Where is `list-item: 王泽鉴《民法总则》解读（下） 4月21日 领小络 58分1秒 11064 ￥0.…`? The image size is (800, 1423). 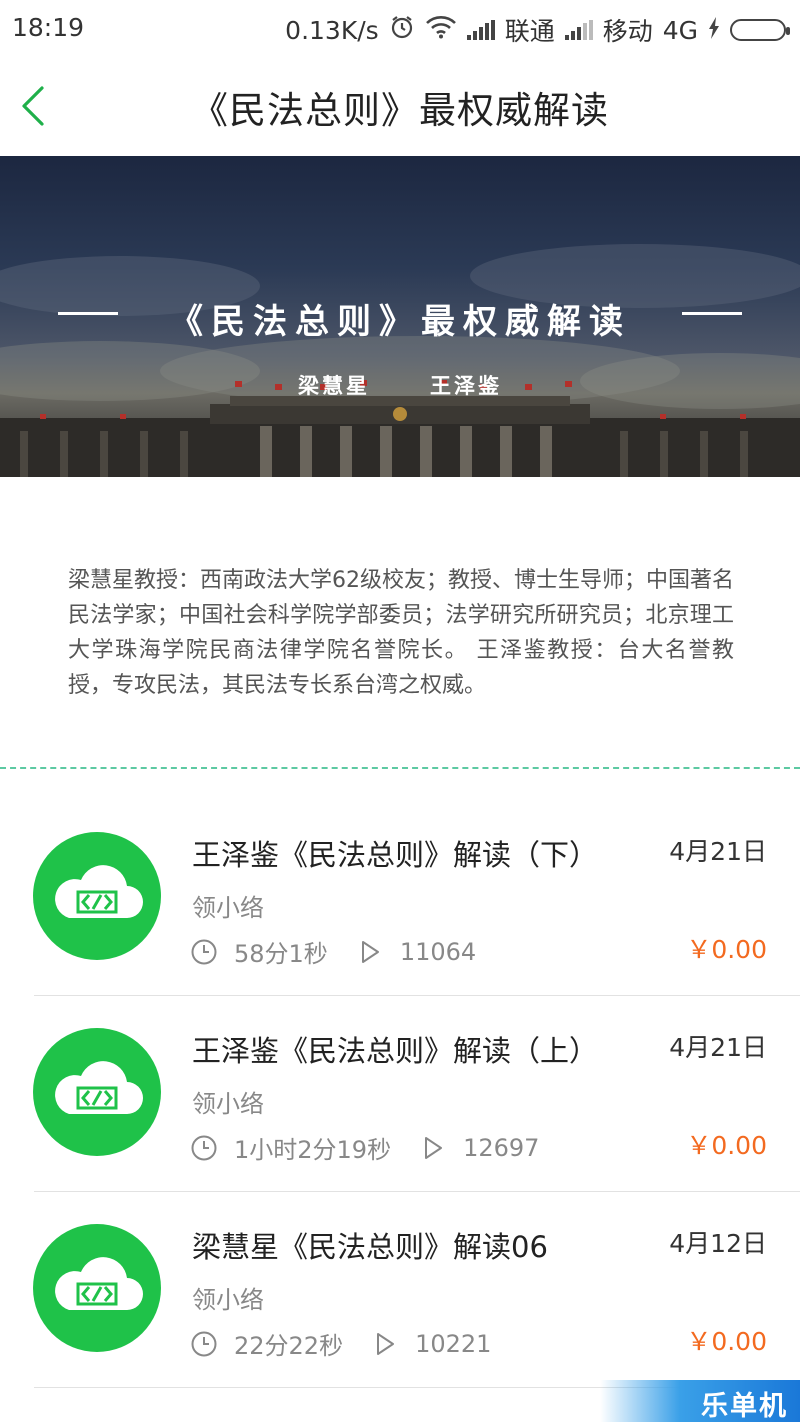
list-item: 王泽鉴《民法总则》解读（下） 4月21日 领小络 58分1秒 11064 ￥0.… is located at coordinates (400, 898).